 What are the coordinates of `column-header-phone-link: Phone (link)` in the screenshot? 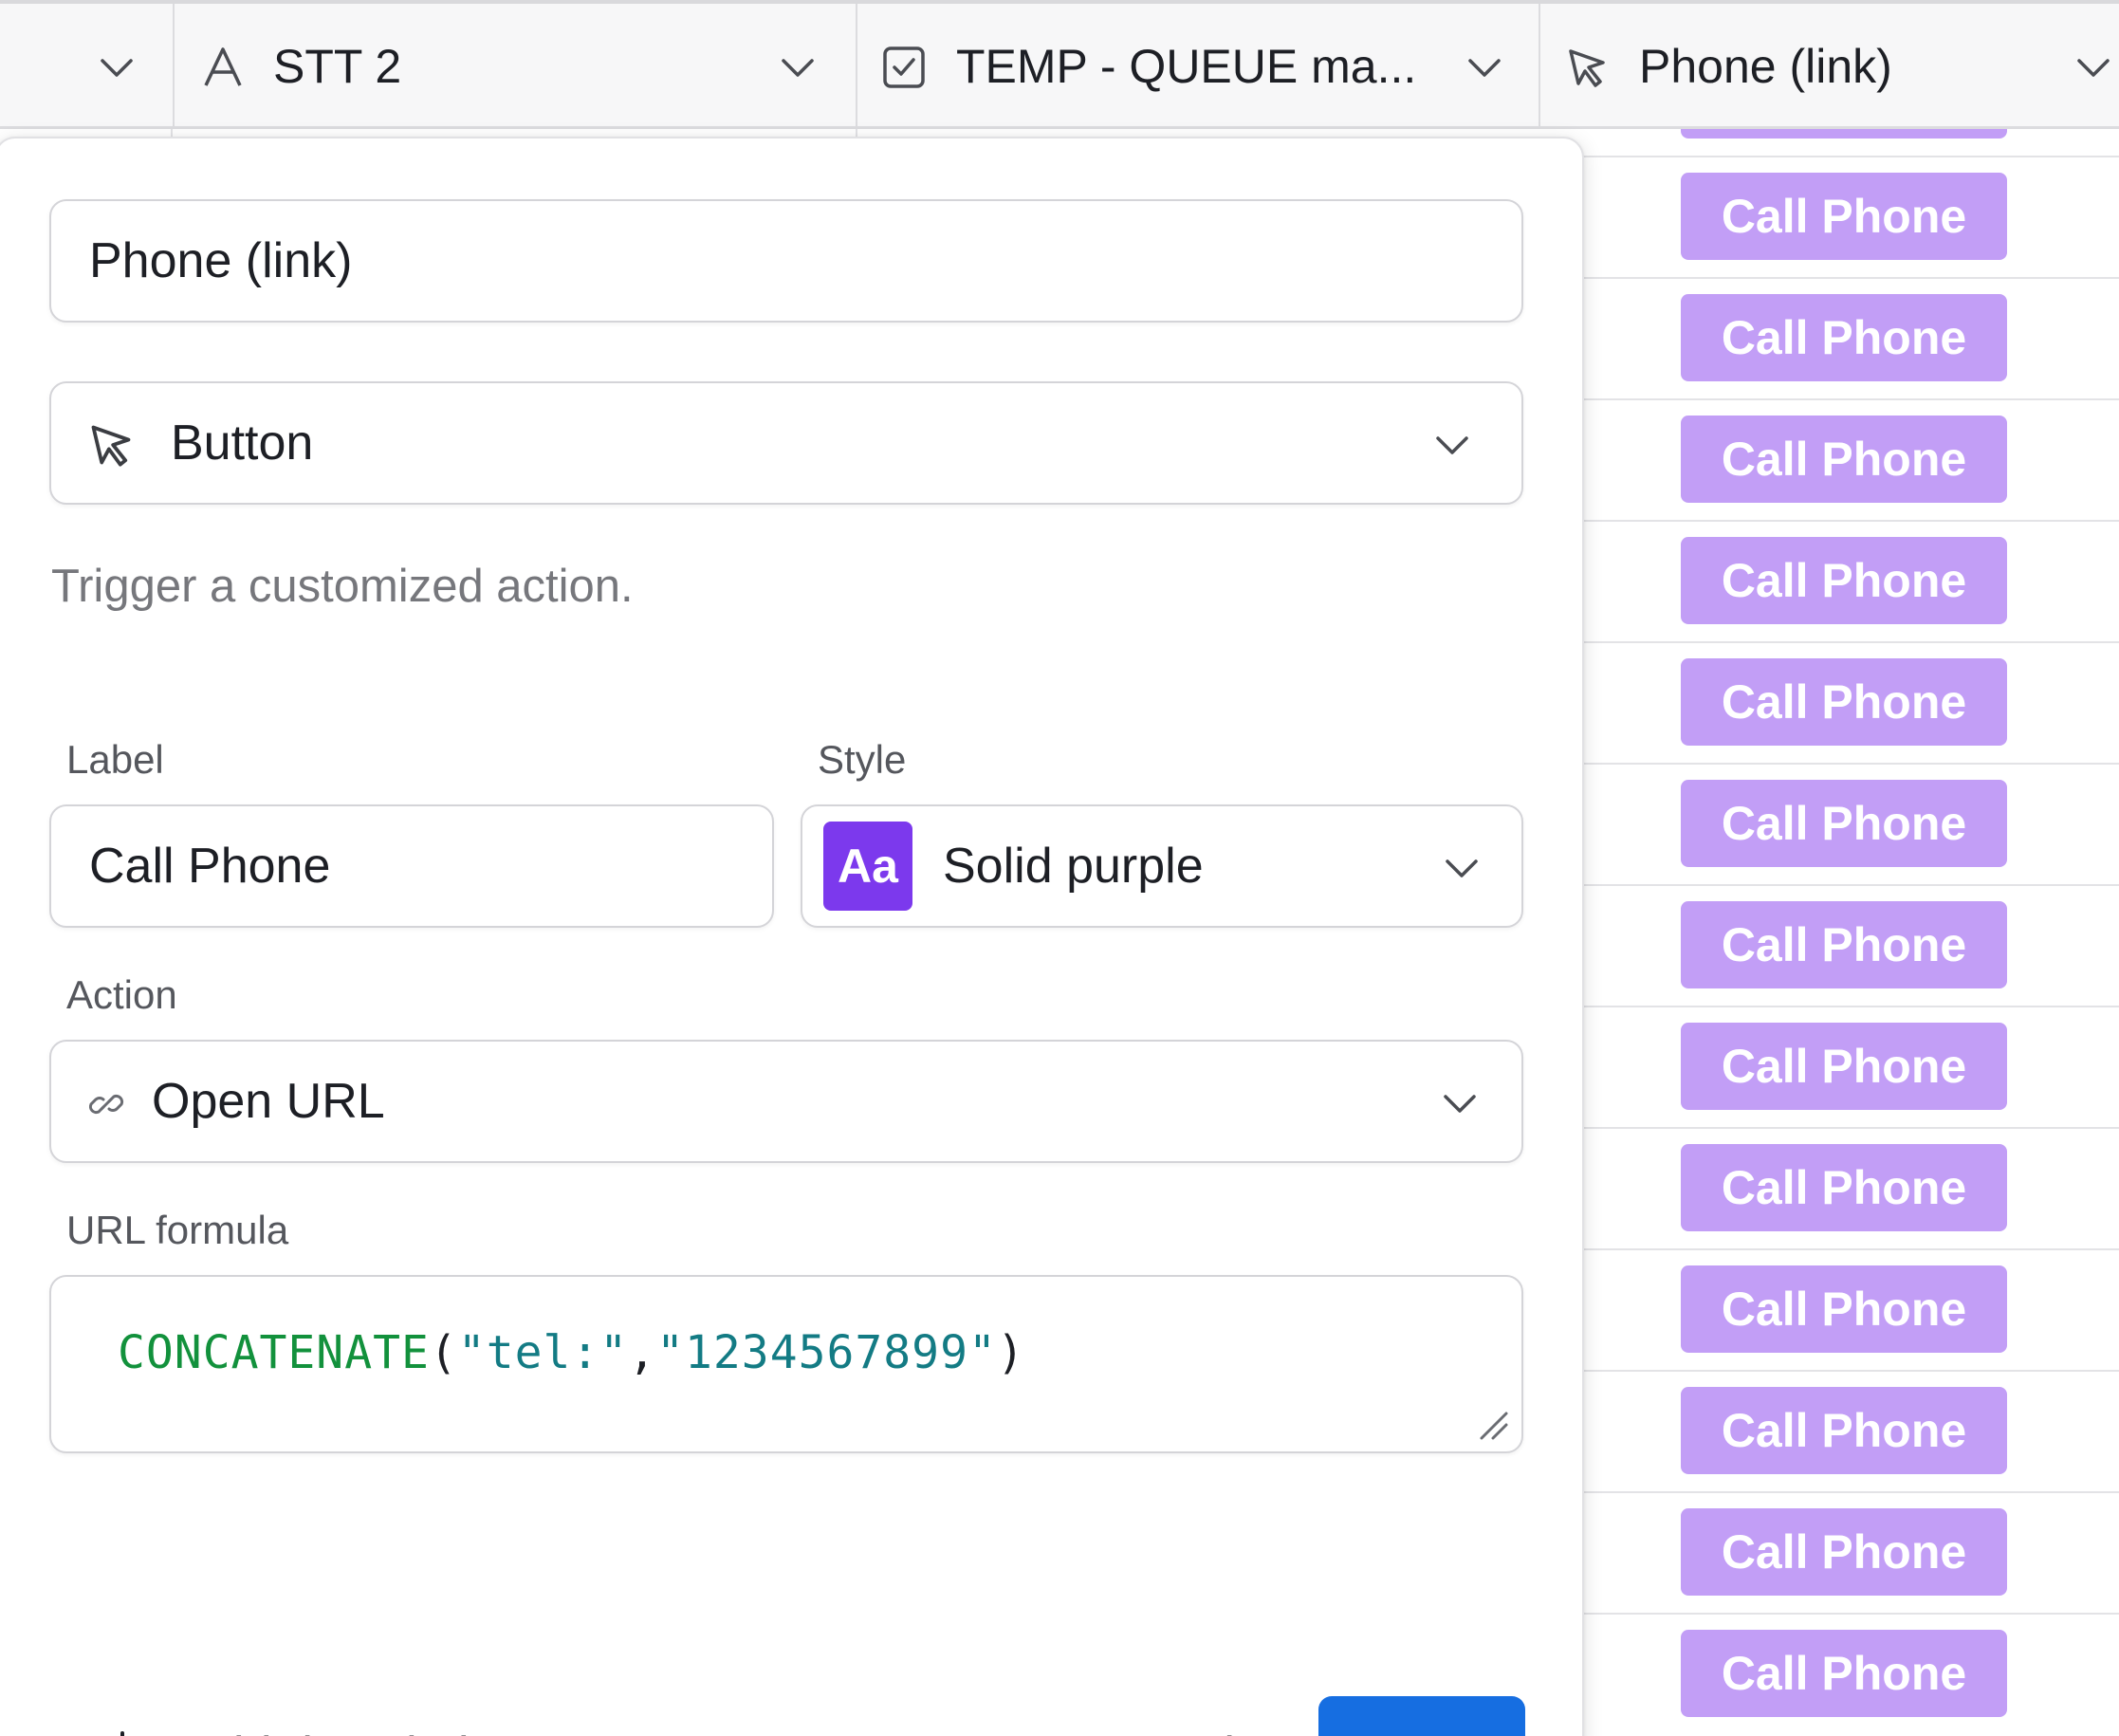 It's located at (1829, 67).